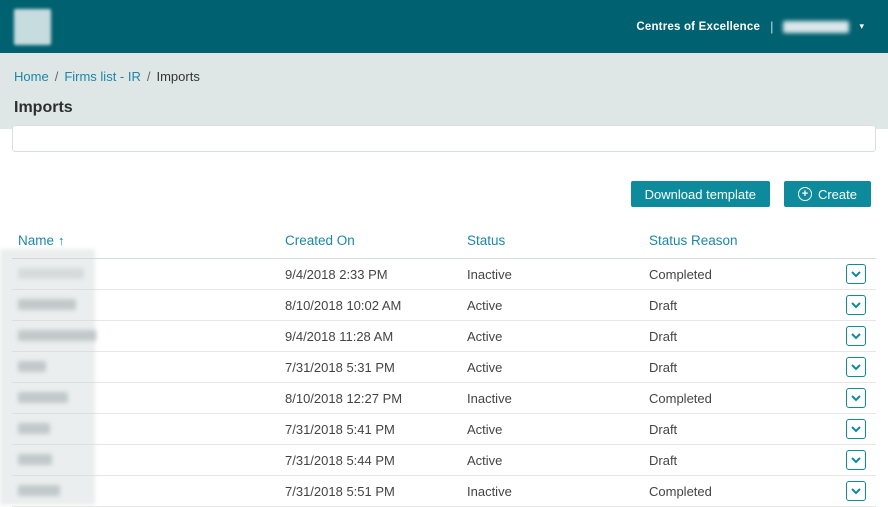 The height and width of the screenshot is (507, 888). I want to click on breadcrumb-band: Home / Firms list - IR / Imports Imports, so click(444, 91).